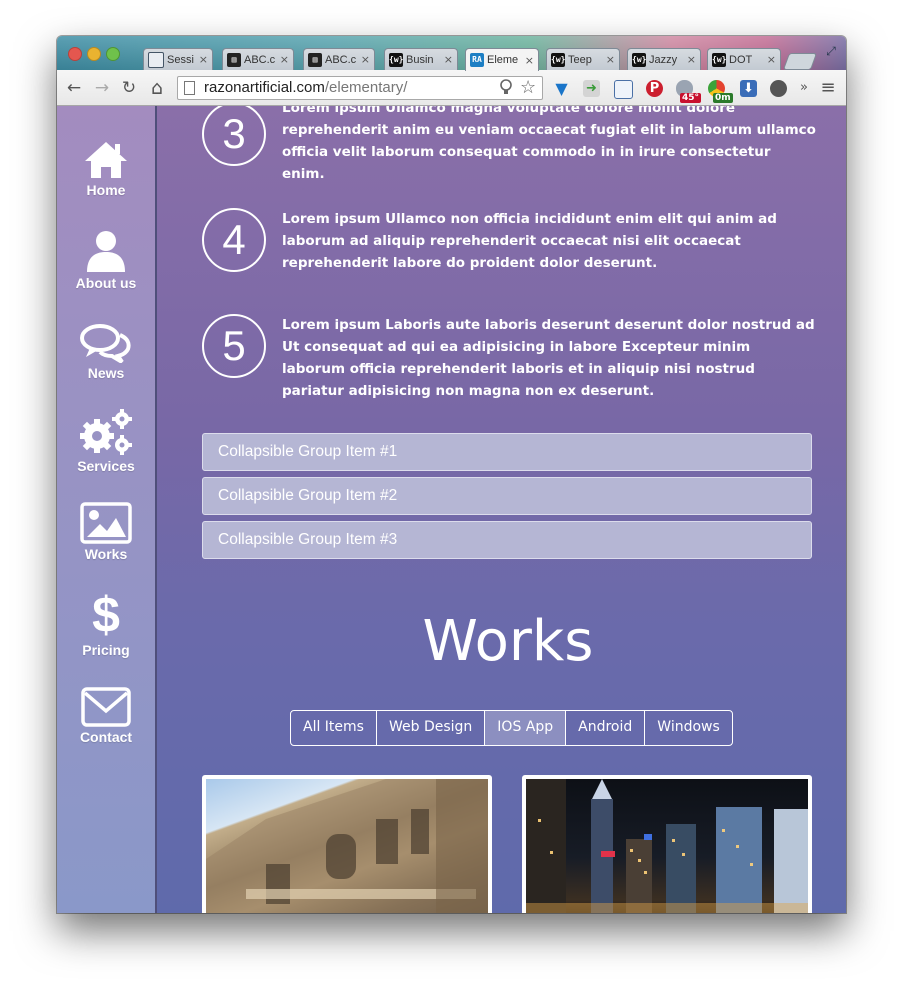 The width and height of the screenshot is (903, 992). What do you see at coordinates (264, 87) in the screenshot?
I see `url-domain: razonartificial.com` at bounding box center [264, 87].